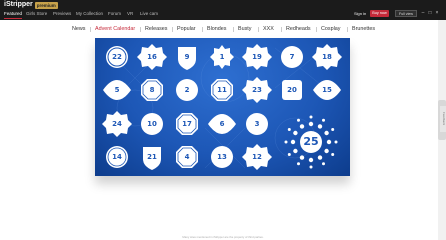 This screenshot has height=240, width=446. I want to click on category-xxx: XXX, so click(268, 29).